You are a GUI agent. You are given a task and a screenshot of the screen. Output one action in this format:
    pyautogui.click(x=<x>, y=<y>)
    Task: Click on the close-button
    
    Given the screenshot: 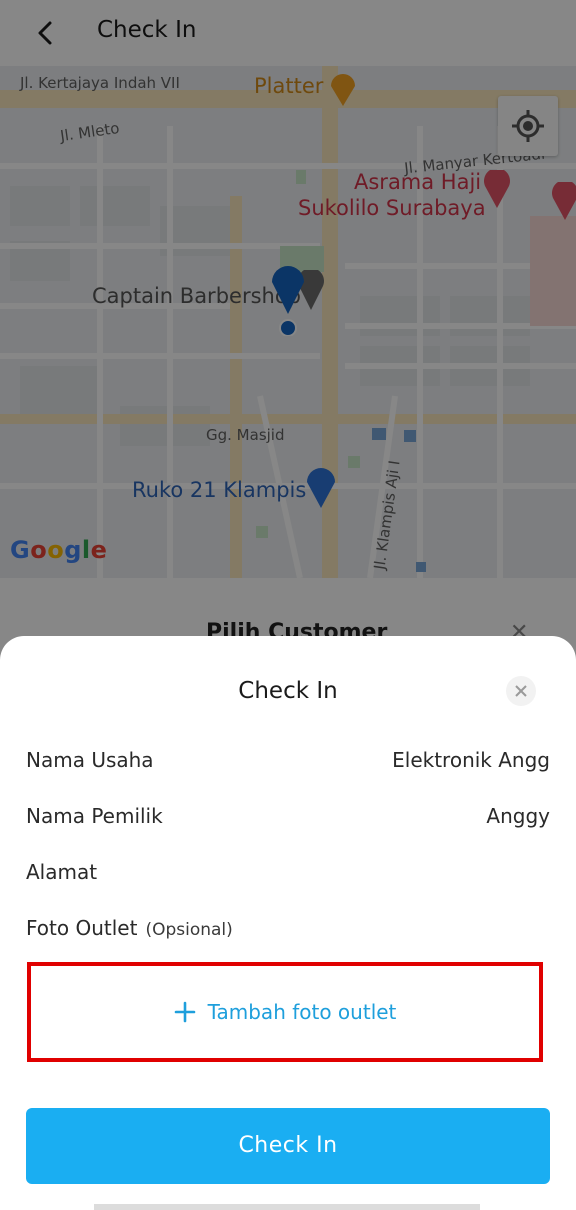 What is the action you would take?
    pyautogui.click(x=521, y=691)
    